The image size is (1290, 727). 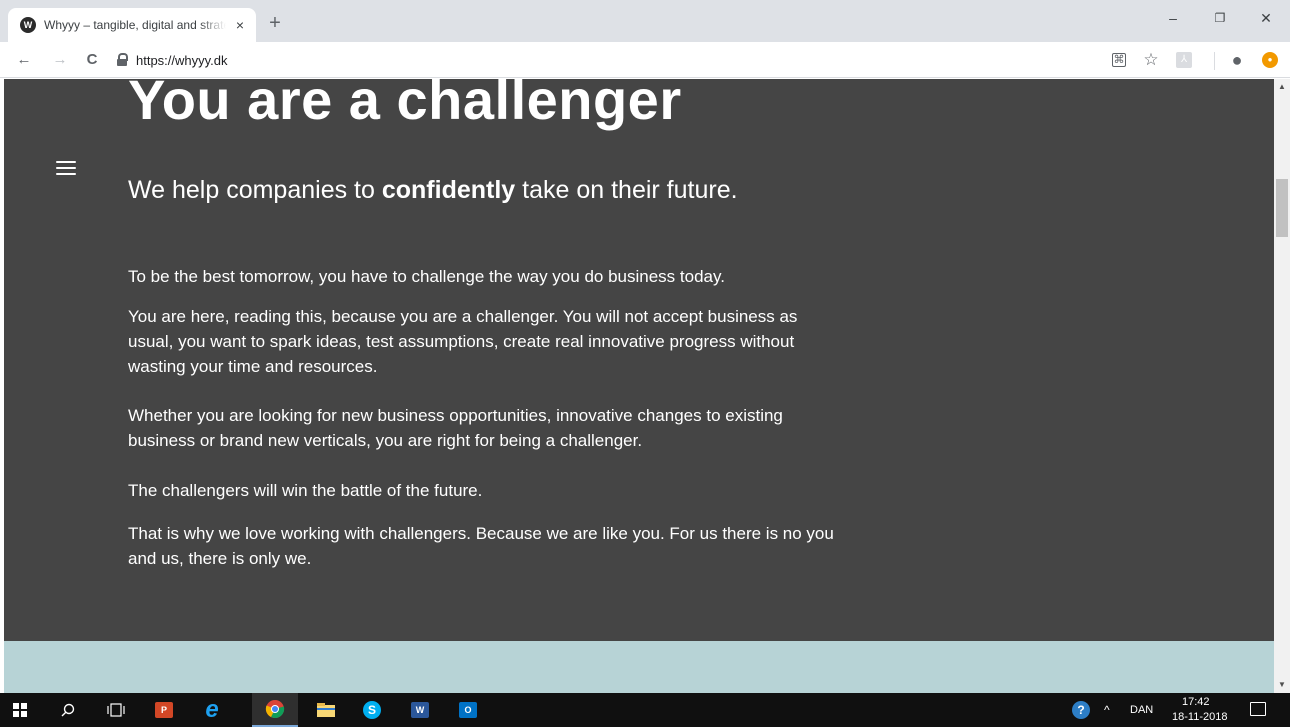 What do you see at coordinates (1282, 87) in the screenshot?
I see `scroll-up-arrow-icon: ▲` at bounding box center [1282, 87].